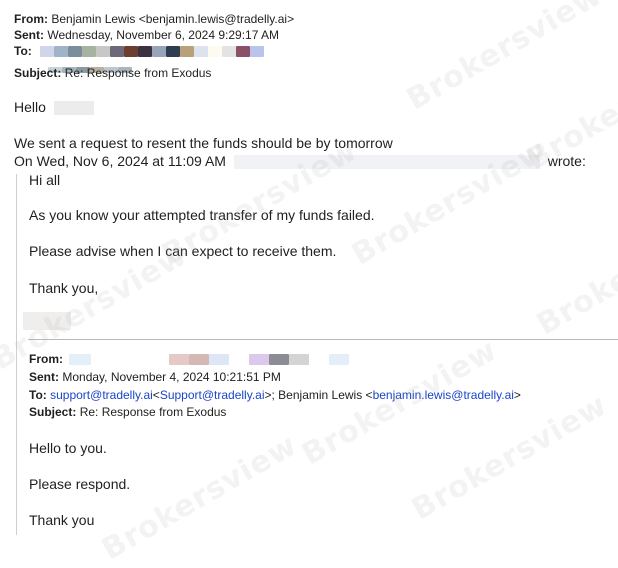 This screenshot has height=568, width=618. Describe the element at coordinates (171, 377) in the screenshot. I see `quoted-sent-value: Monday, November 4, 2024 10:21:51 PM` at that location.